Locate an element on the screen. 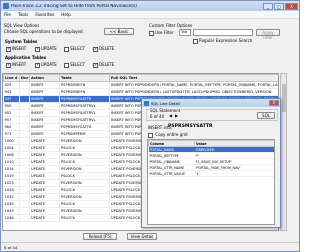 Image resolution: width=320 pixels, height=252 pixels. application-tables-label: Application Tables is located at coordinates (26, 57).